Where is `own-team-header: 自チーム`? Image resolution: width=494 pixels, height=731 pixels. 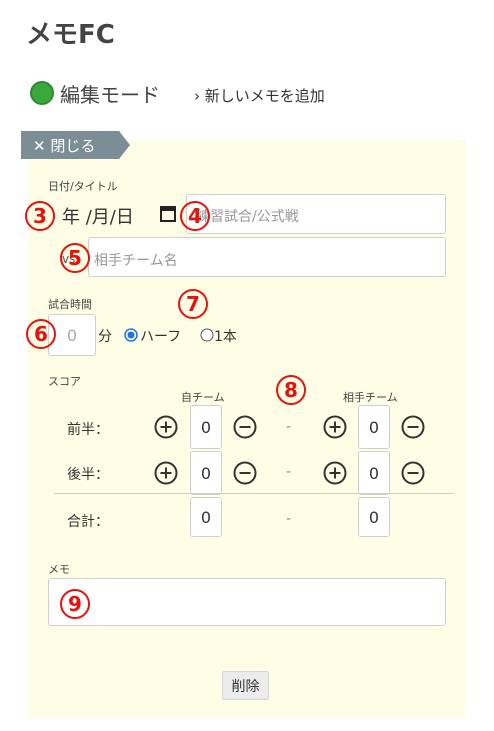
own-team-header: 自チーム is located at coordinates (203, 397).